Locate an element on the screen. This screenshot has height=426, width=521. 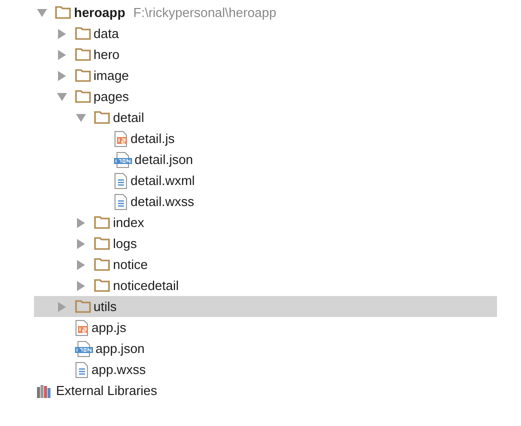
tree-row: data is located at coordinates (265, 33).